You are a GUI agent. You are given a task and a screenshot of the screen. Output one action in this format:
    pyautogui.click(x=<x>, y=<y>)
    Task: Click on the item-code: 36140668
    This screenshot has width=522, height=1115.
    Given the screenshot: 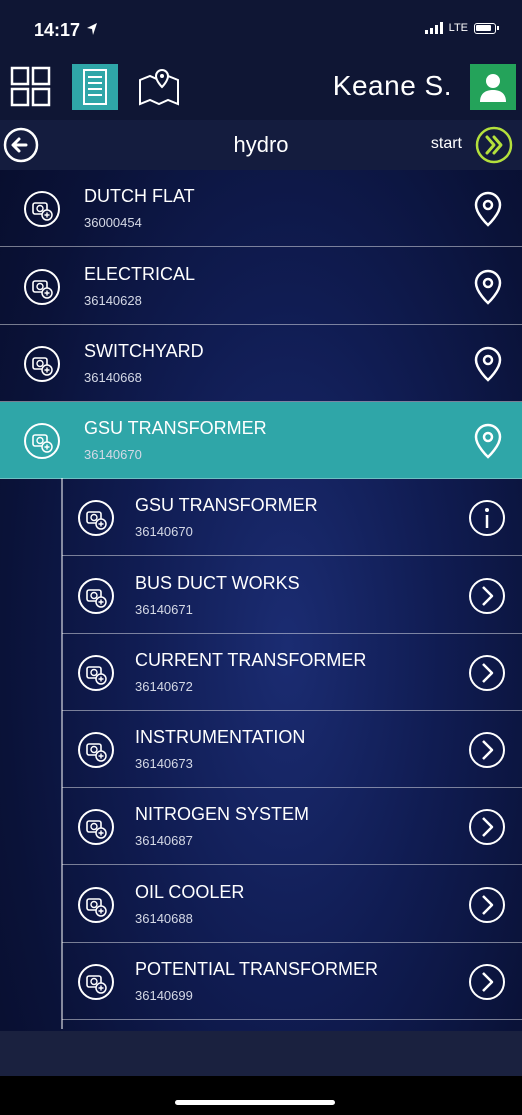 What is the action you would take?
    pyautogui.click(x=113, y=377)
    